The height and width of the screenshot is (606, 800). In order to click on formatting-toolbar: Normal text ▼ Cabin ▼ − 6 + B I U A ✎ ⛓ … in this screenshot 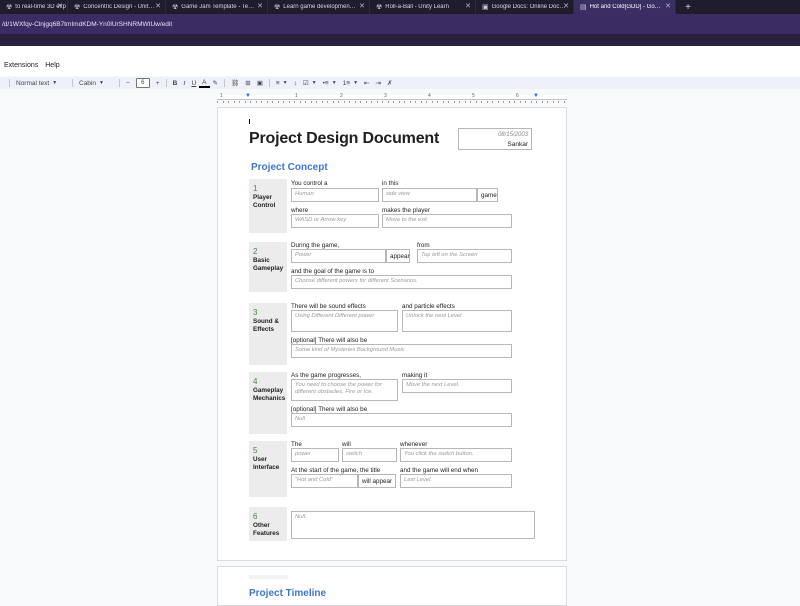, I will do `click(400, 83)`.